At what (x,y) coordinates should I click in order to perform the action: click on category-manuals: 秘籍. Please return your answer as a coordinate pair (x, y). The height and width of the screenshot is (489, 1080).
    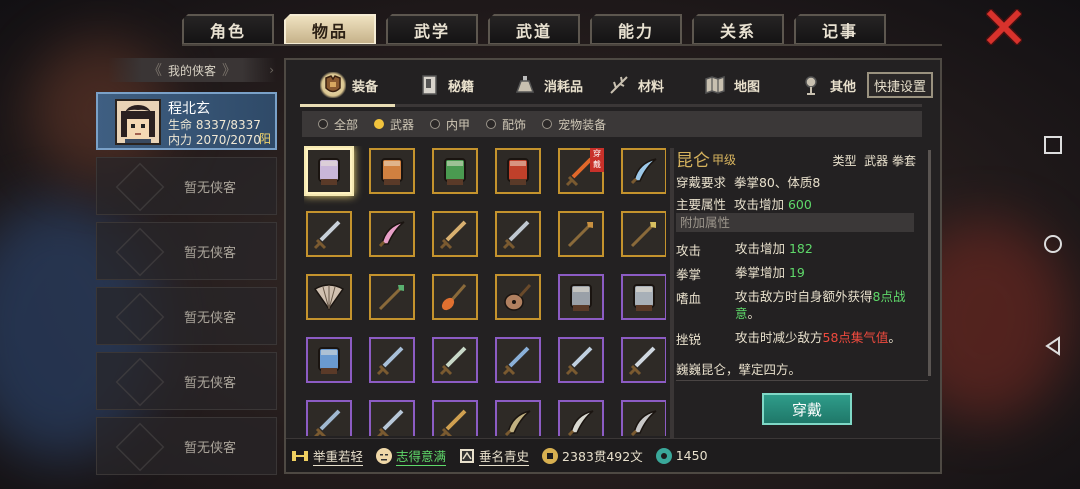
    Looking at the image, I should click on (445, 85).